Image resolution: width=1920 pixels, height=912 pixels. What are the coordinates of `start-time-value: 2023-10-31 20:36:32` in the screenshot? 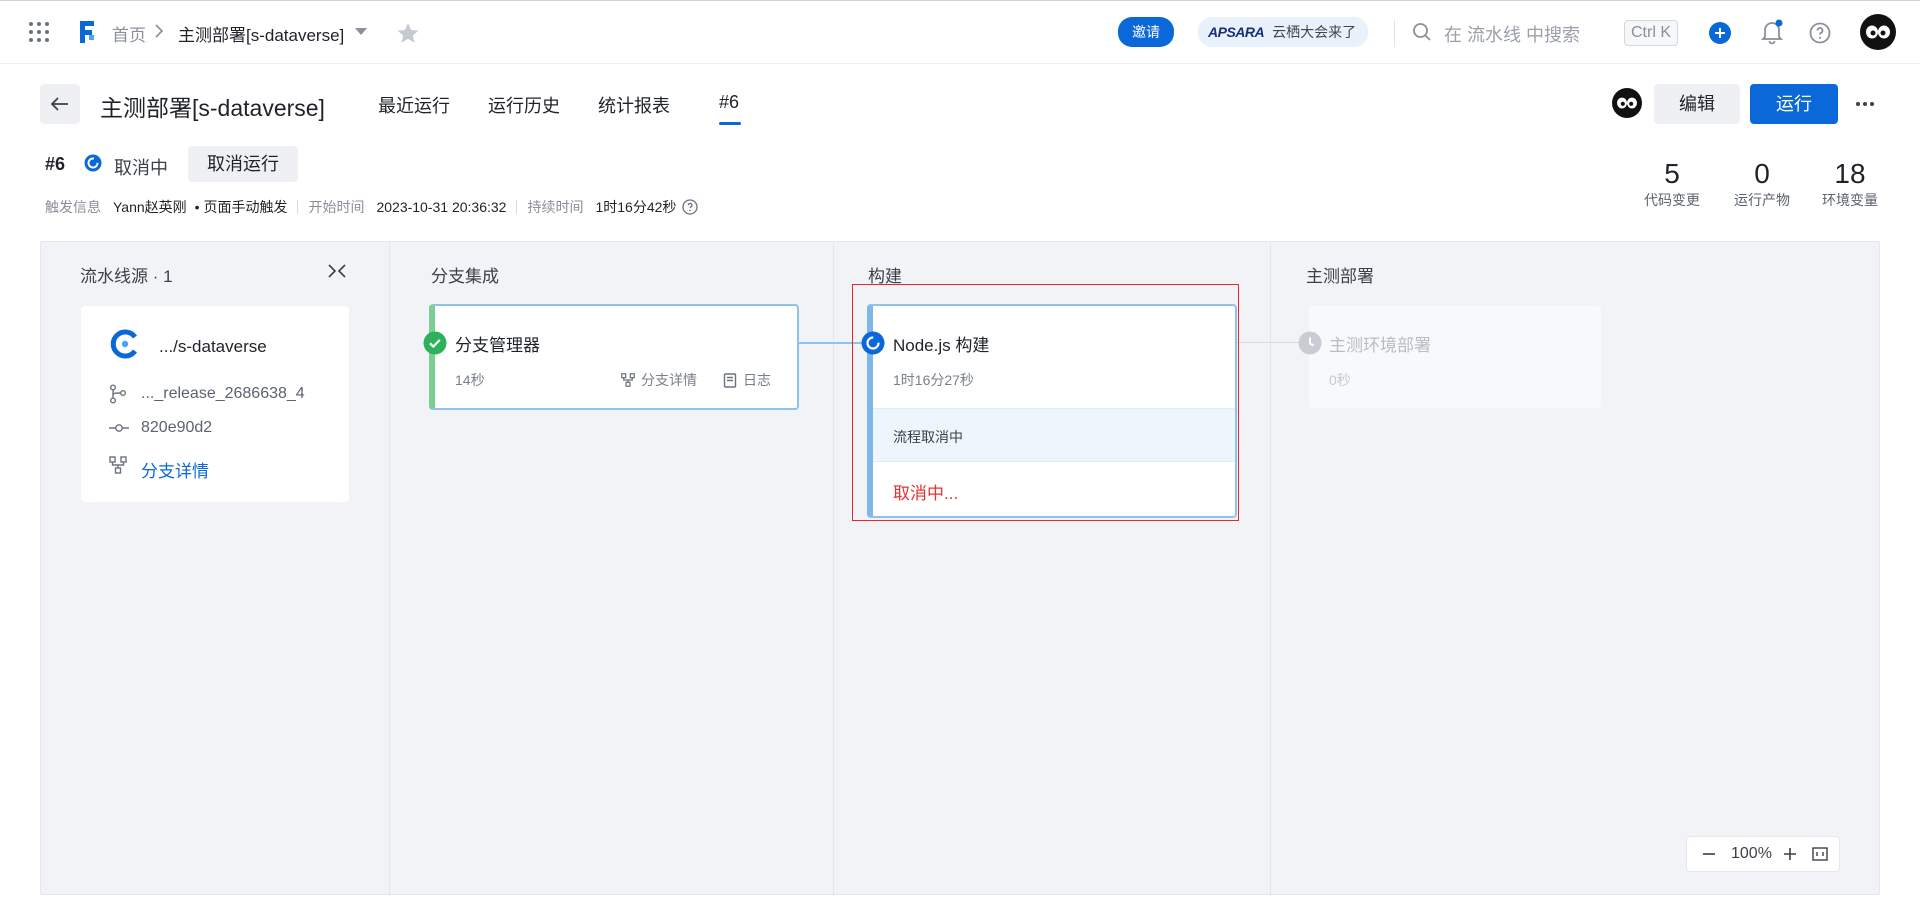 It's located at (441, 207).